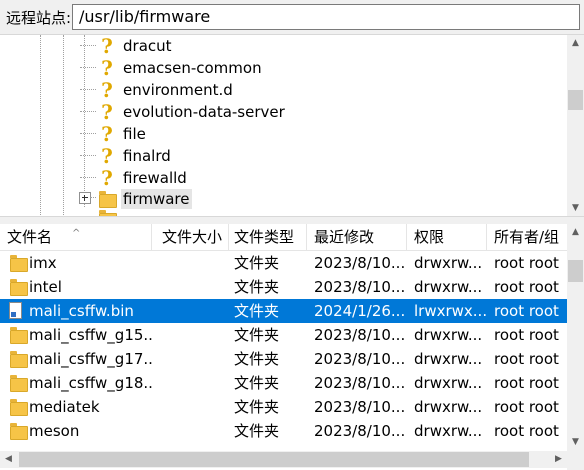 Image resolution: width=584 pixels, height=470 pixels. Describe the element at coordinates (357, 237) in the screenshot. I see `column-header-modified: 最近修改` at that location.